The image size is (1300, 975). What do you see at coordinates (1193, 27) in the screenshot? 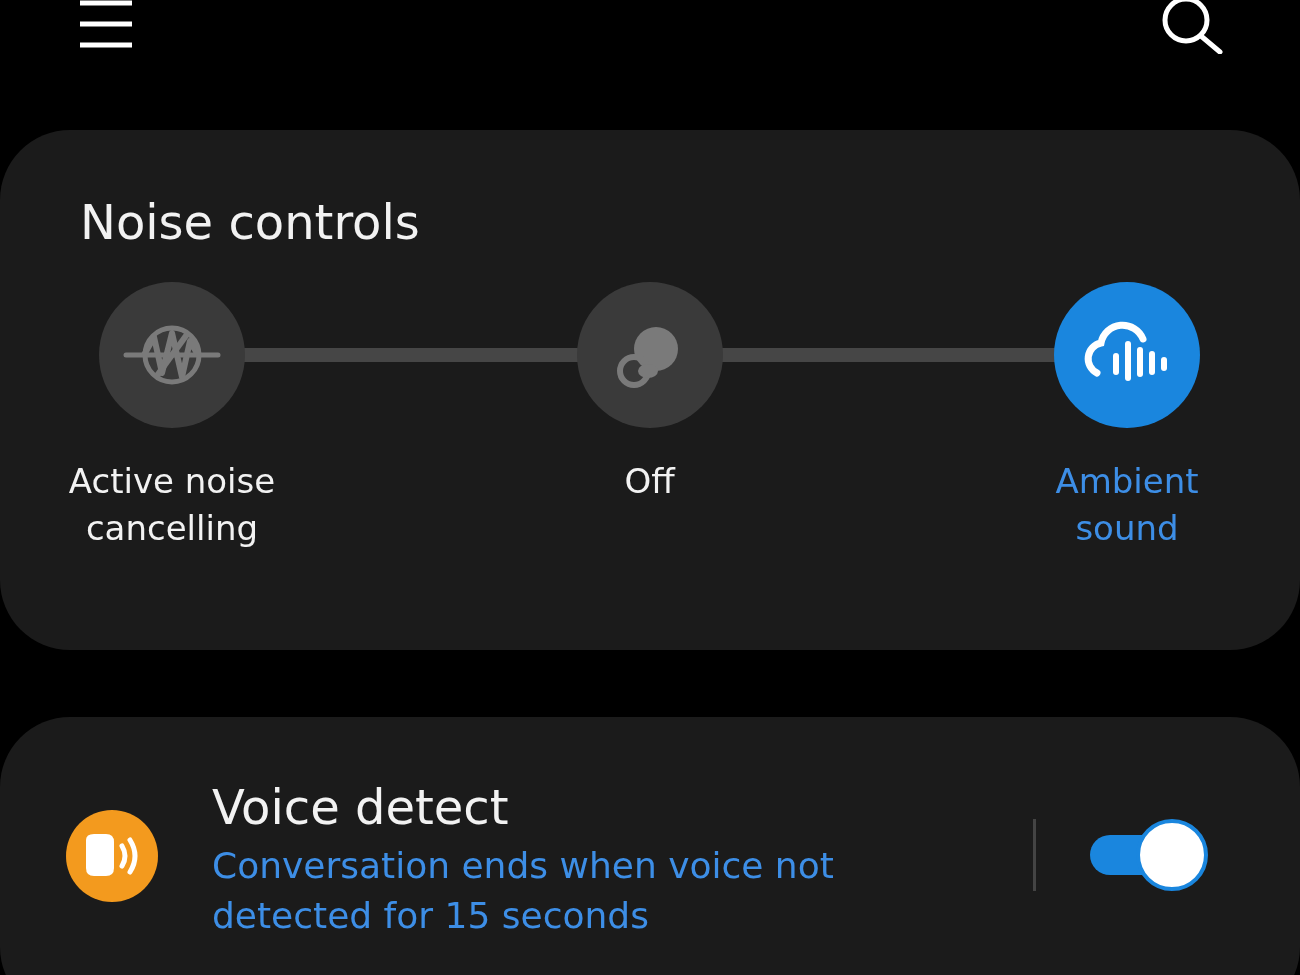
I see `search-icon` at bounding box center [1193, 27].